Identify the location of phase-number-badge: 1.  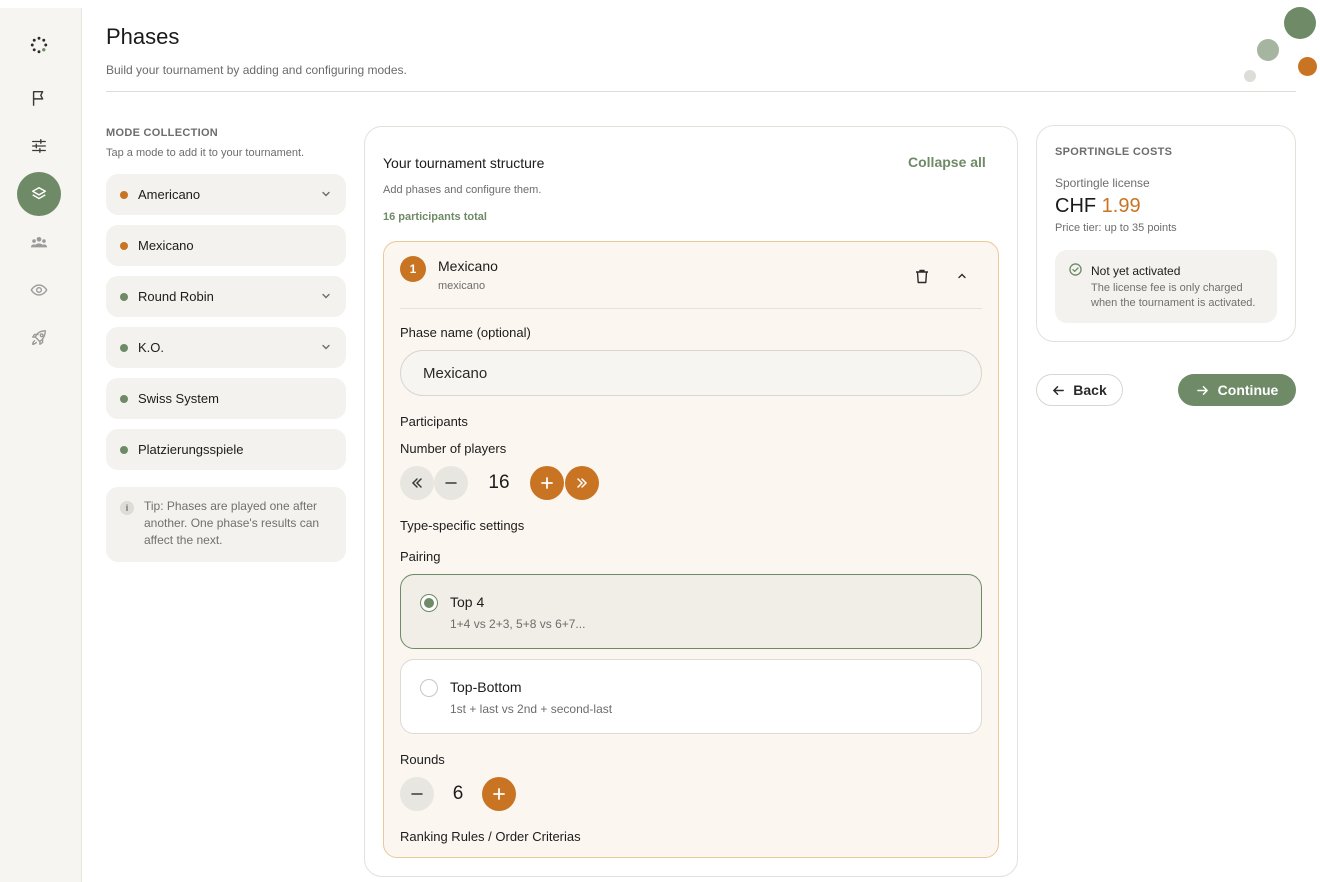
(413, 269).